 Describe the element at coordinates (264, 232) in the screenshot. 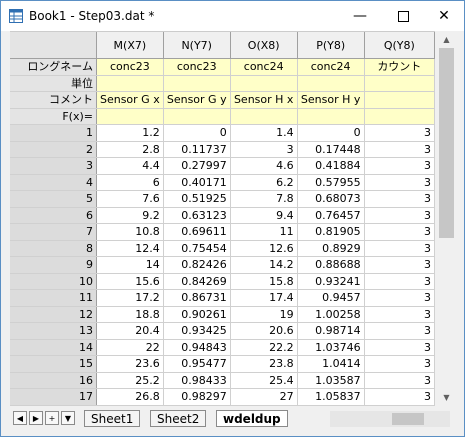

I see `data-cell: 11` at that location.